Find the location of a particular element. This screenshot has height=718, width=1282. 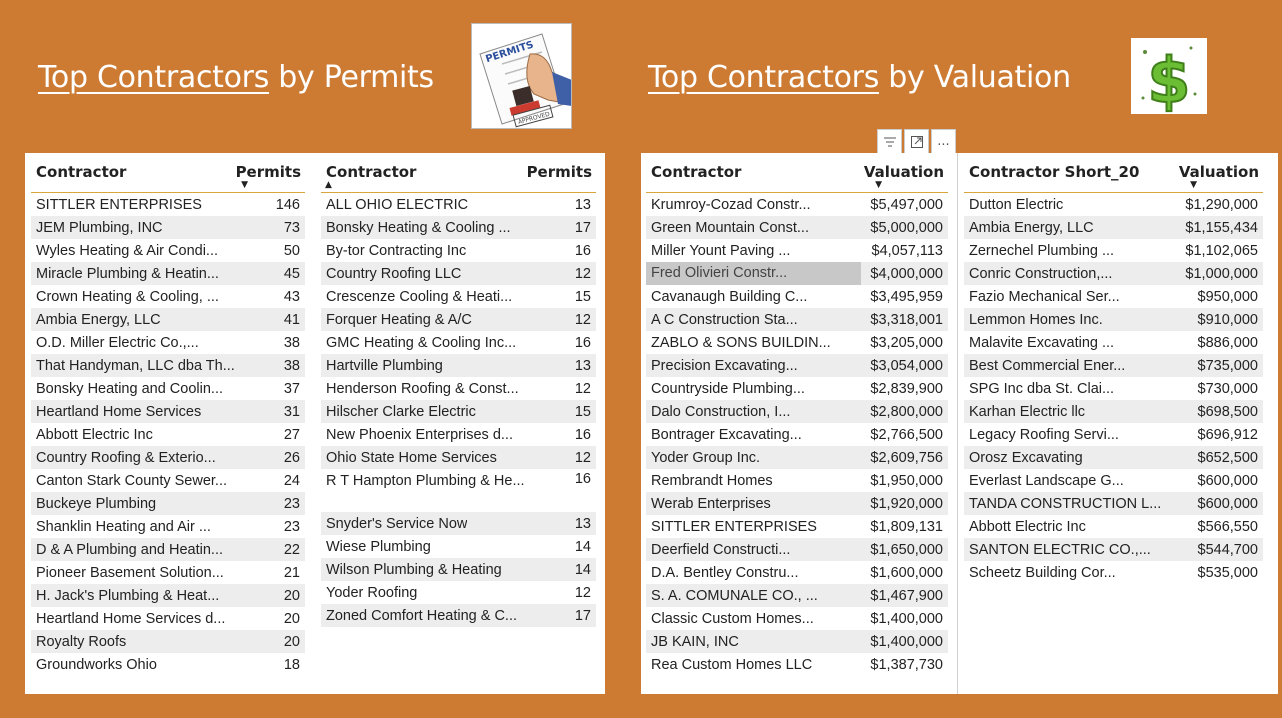

table-row: Cavanaugh Building C... $3,495,959 is located at coordinates (797, 296).